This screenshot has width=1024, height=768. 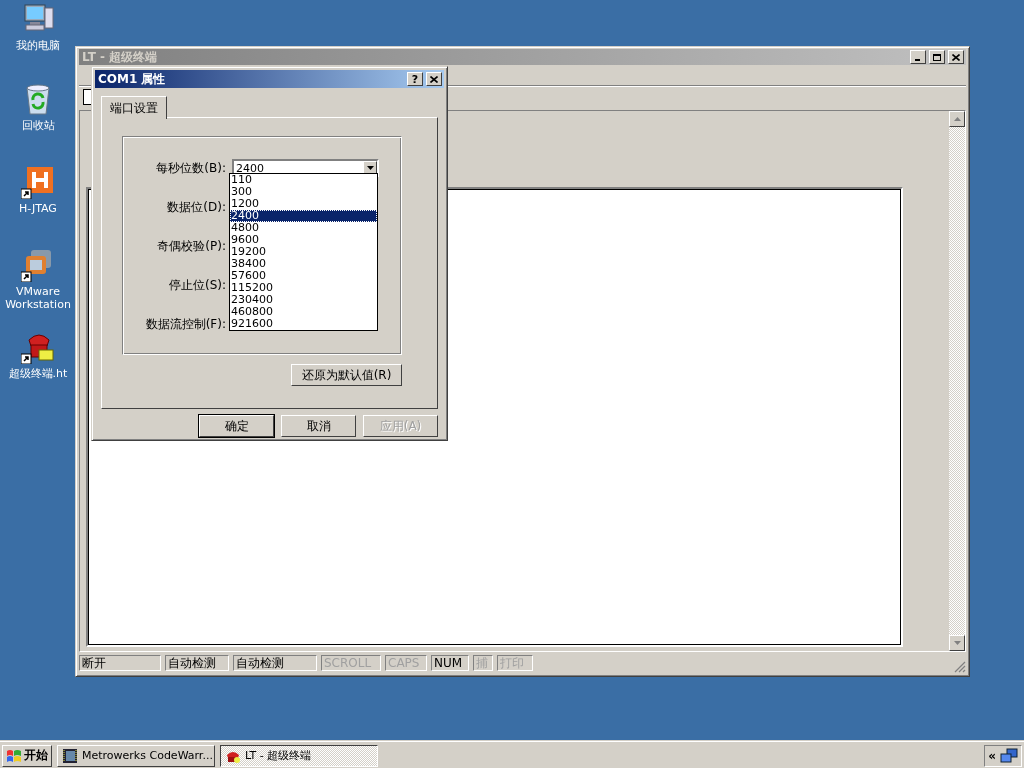 What do you see at coordinates (299, 755) in the screenshot?
I see `taskbar-button: LT - 超级终端` at bounding box center [299, 755].